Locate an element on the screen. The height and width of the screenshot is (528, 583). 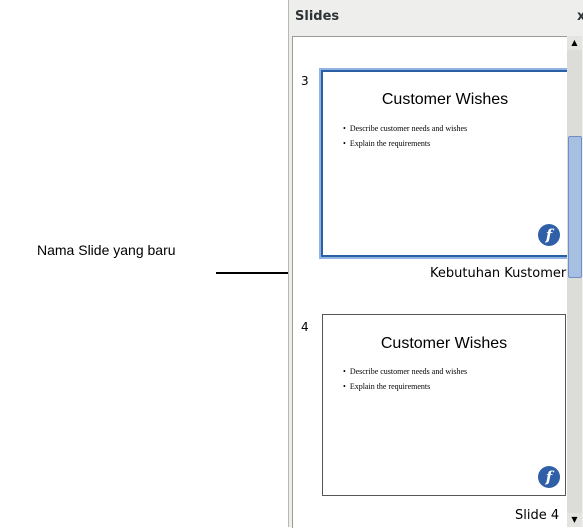
slide-name-label: Slide 4 is located at coordinates (537, 515).